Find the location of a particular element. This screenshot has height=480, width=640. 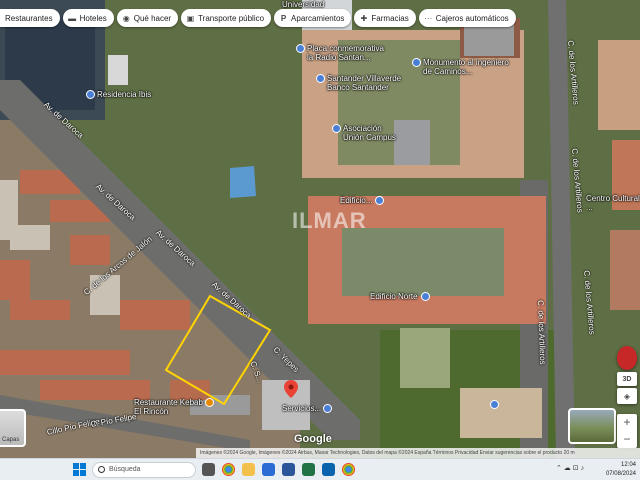

chip-hoteles-label: Hoteles is located at coordinates (93, 18).